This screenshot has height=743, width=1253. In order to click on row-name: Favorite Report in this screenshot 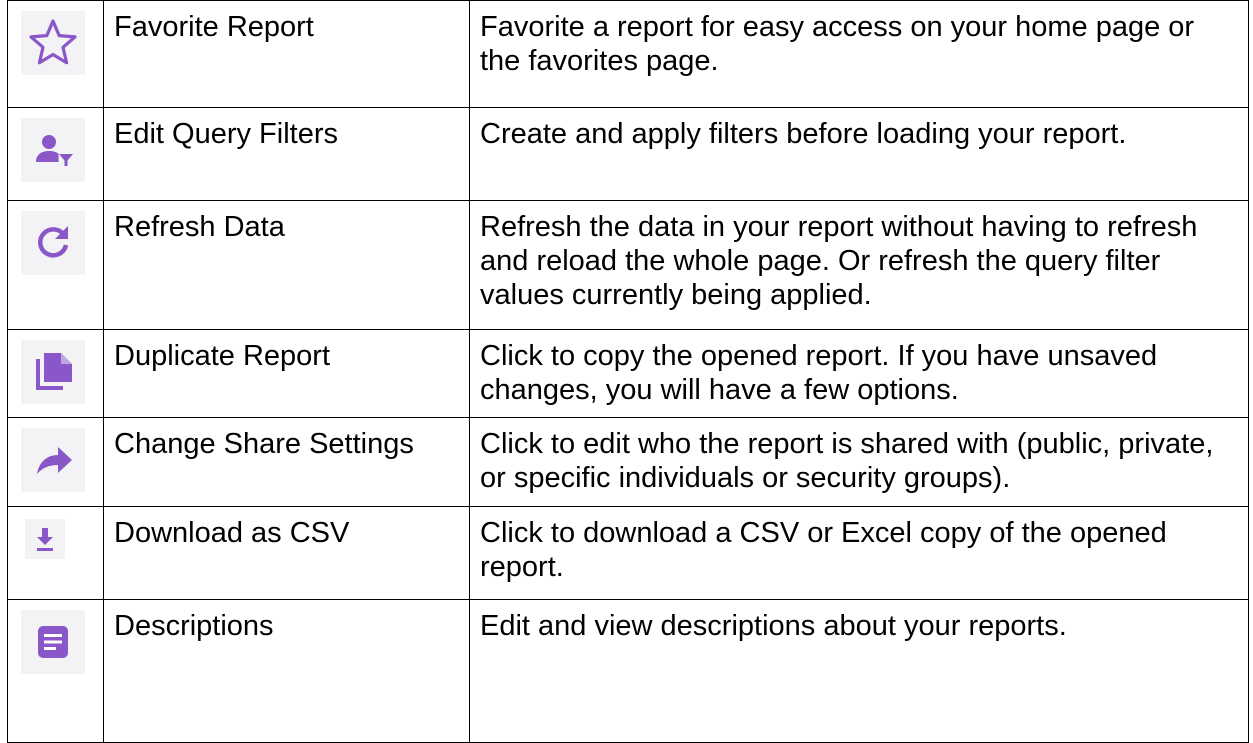, I will do `click(214, 27)`.